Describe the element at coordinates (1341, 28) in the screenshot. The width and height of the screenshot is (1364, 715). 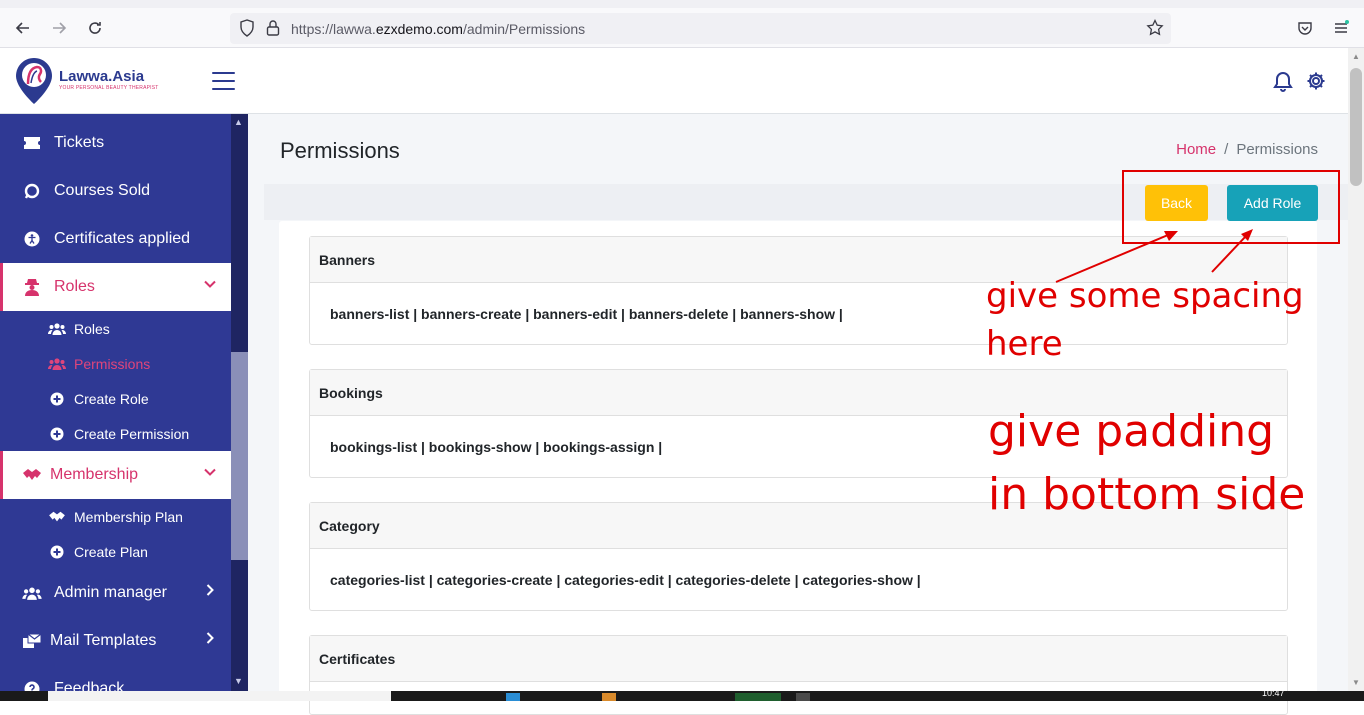
I see `menu-icon` at that location.